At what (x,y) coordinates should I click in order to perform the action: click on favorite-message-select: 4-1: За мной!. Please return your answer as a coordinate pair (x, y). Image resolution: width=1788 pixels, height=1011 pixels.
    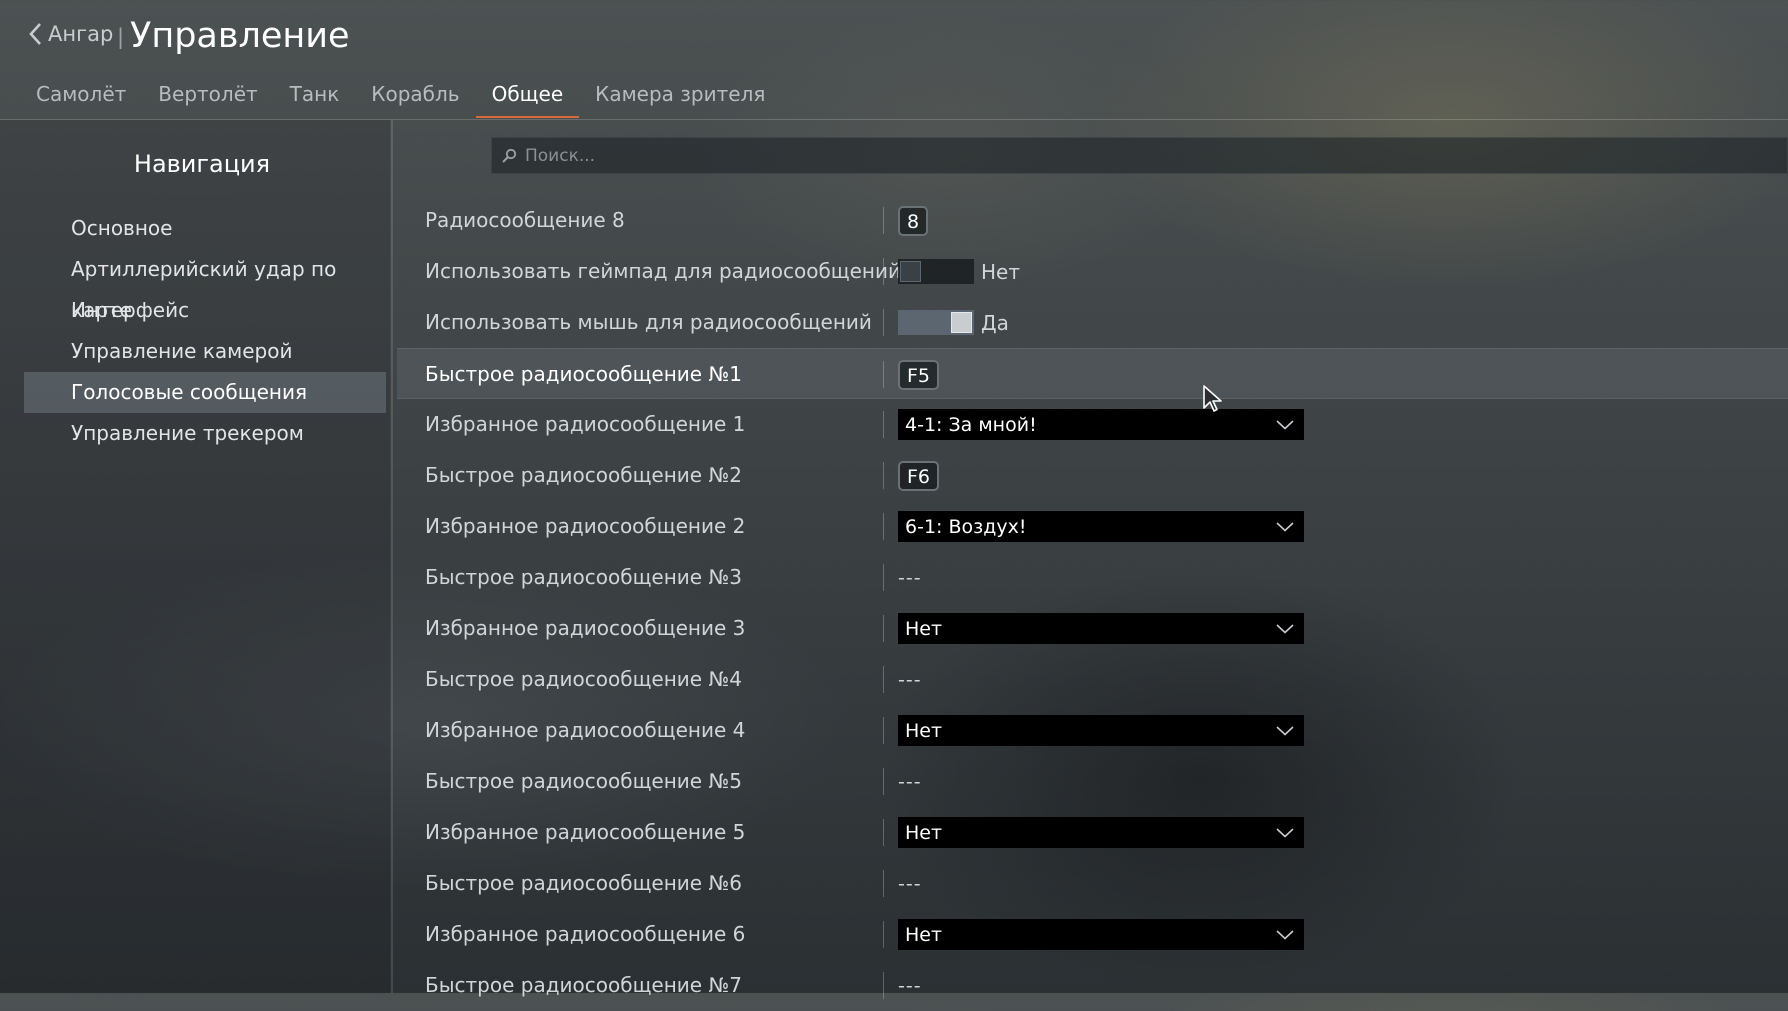
    Looking at the image, I should click on (1101, 424).